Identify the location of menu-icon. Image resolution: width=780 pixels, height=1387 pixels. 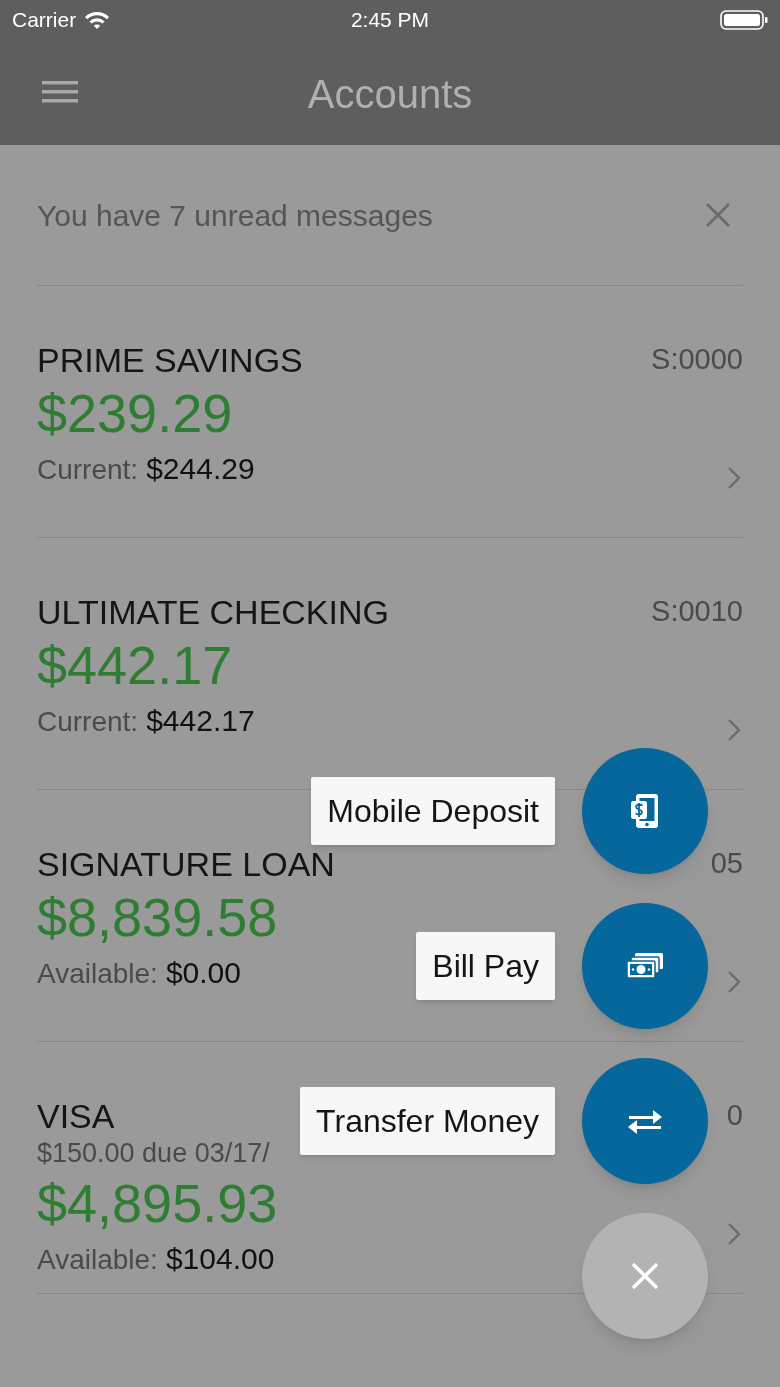
(60, 92).